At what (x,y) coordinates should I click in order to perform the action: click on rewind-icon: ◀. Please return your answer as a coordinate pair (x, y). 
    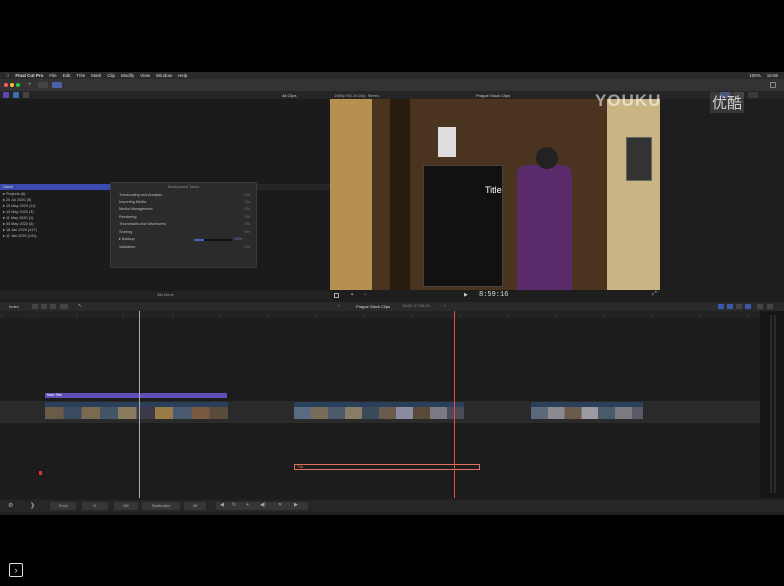
    Looking at the image, I should click on (222, 505).